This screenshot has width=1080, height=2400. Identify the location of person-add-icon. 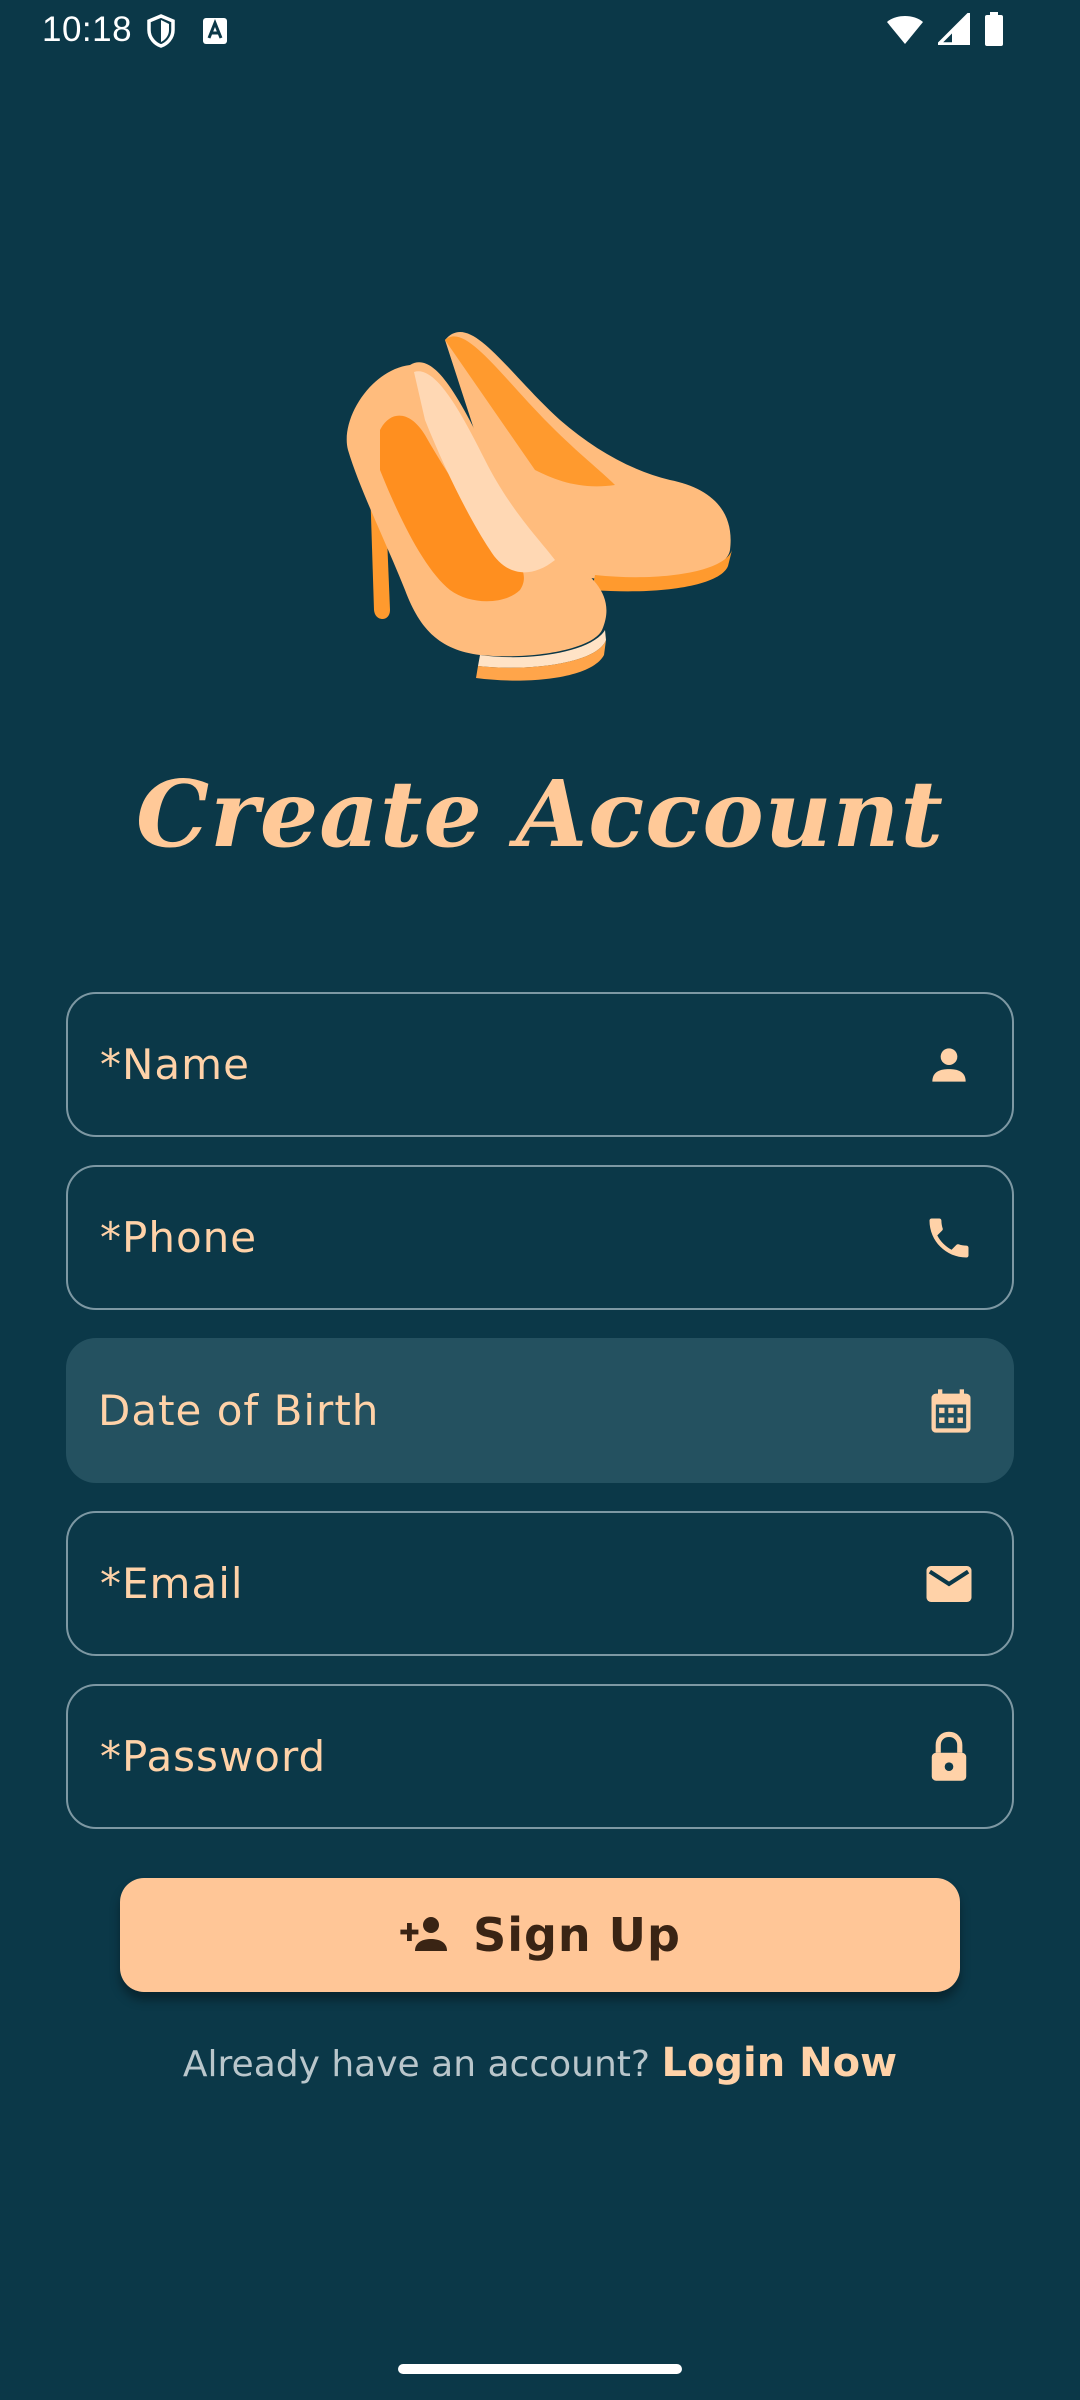
(425, 1935).